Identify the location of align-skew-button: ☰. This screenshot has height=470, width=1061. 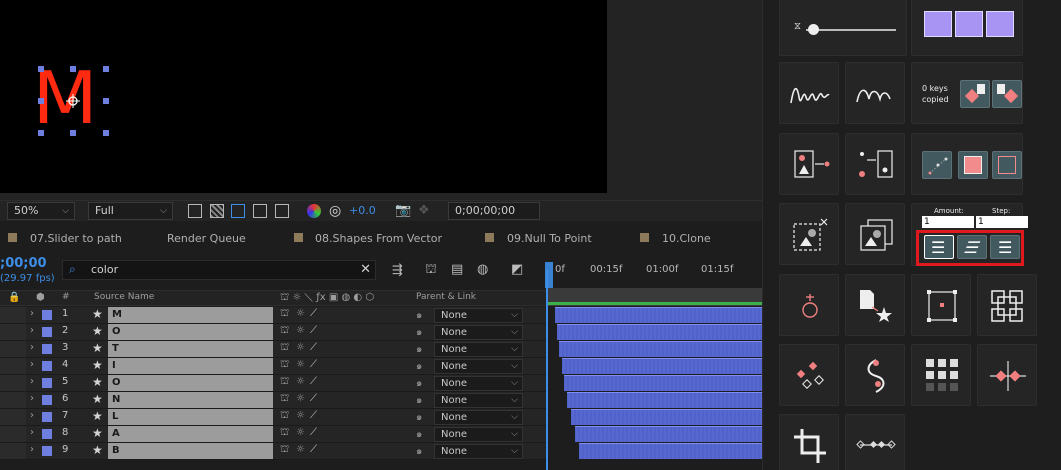
(972, 247).